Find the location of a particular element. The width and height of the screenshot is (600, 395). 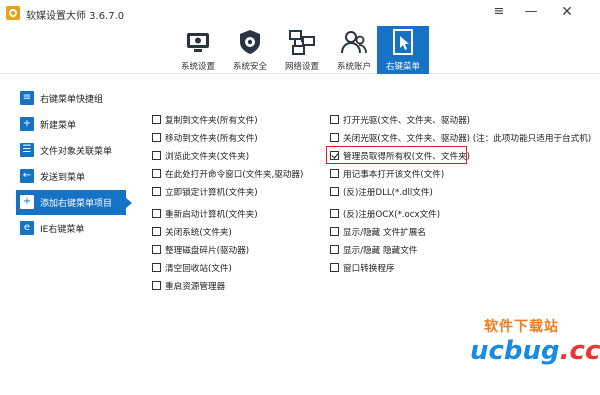

watermark-logo: ucbug.cc is located at coordinates (535, 351).